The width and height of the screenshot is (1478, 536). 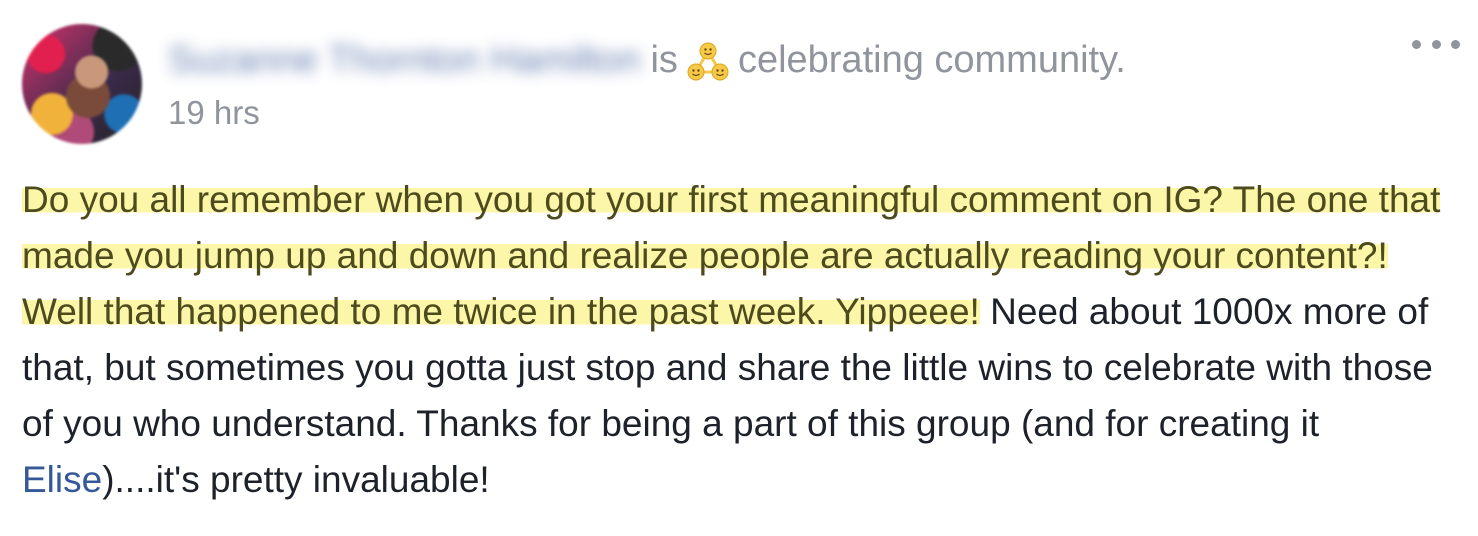 I want to click on more-options-icon, so click(x=1416, y=44).